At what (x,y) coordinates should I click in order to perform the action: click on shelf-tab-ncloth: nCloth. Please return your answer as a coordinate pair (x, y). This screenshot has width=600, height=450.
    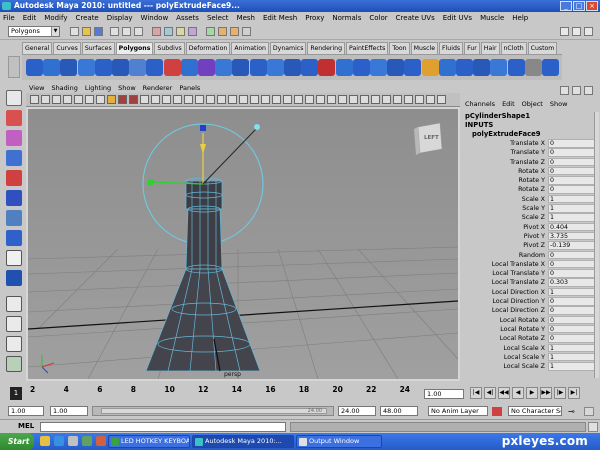
    Looking at the image, I should click on (513, 48).